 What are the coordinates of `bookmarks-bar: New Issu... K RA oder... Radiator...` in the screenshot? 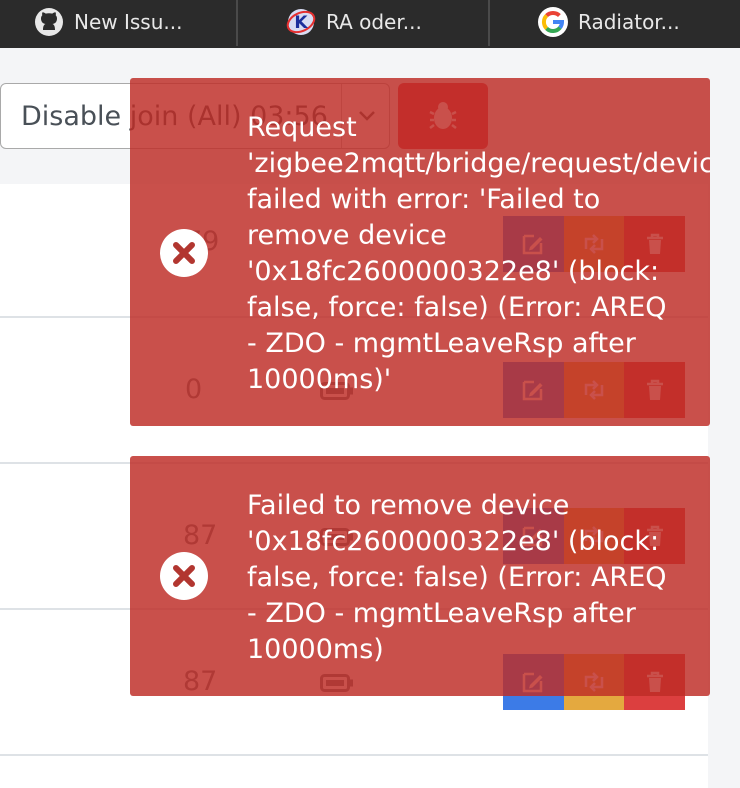 It's located at (370, 24).